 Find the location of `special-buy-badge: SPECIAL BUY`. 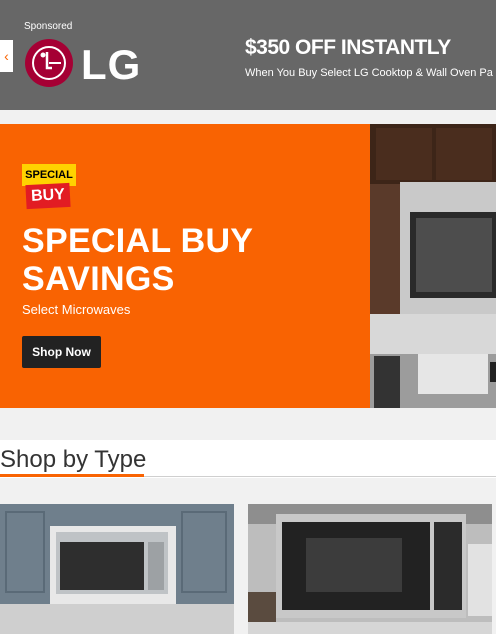

special-buy-badge: SPECIAL BUY is located at coordinates (49, 187).